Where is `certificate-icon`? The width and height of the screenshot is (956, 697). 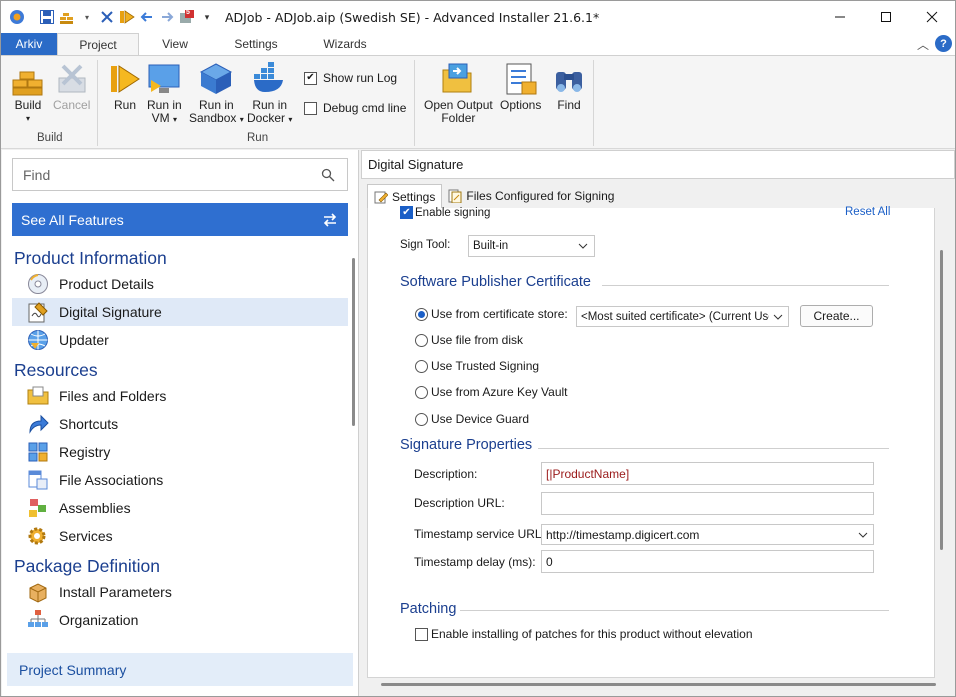
certificate-icon is located at coordinates (38, 312).